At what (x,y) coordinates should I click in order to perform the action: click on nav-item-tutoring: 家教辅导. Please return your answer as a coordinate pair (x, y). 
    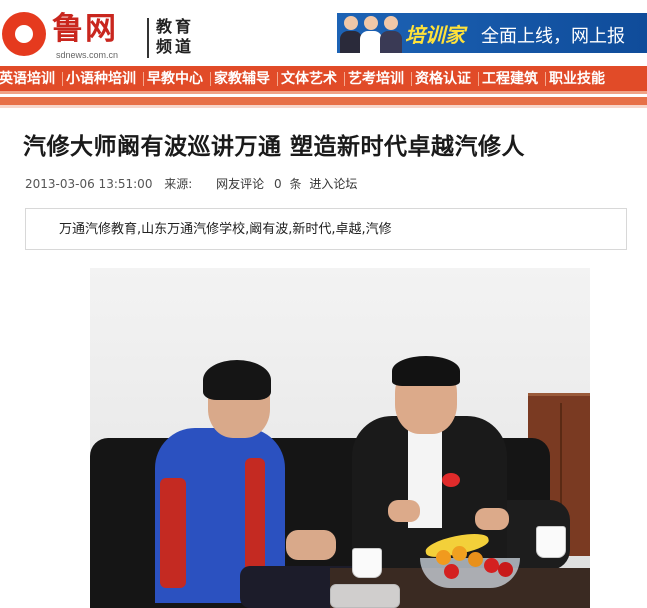
    Looking at the image, I should click on (242, 78).